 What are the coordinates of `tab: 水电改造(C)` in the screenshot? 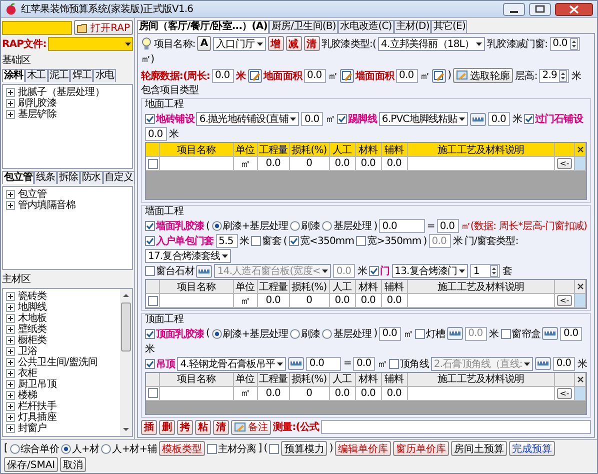 It's located at (366, 26).